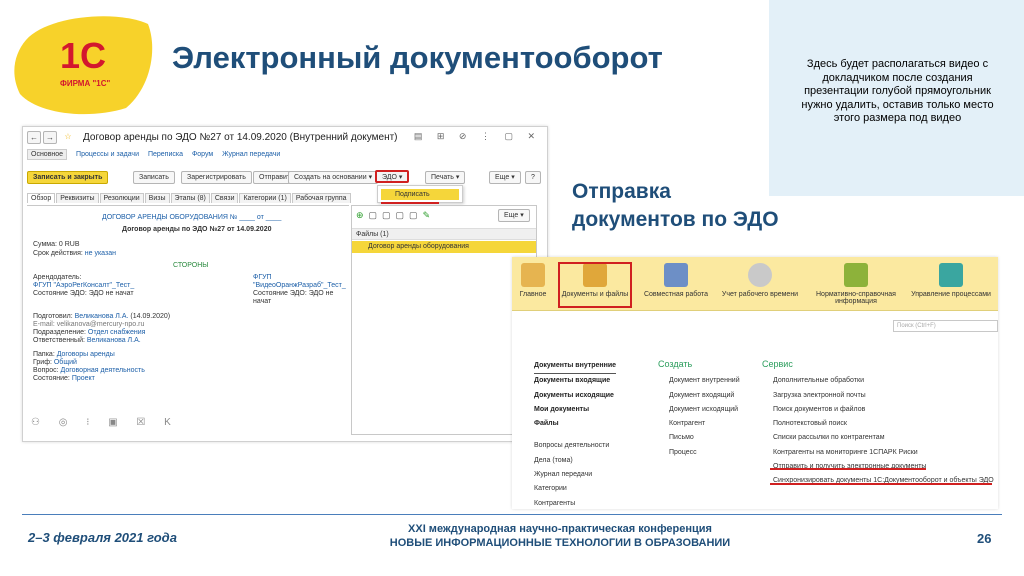  What do you see at coordinates (83, 378) in the screenshot?
I see `status-value: Проект` at bounding box center [83, 378].